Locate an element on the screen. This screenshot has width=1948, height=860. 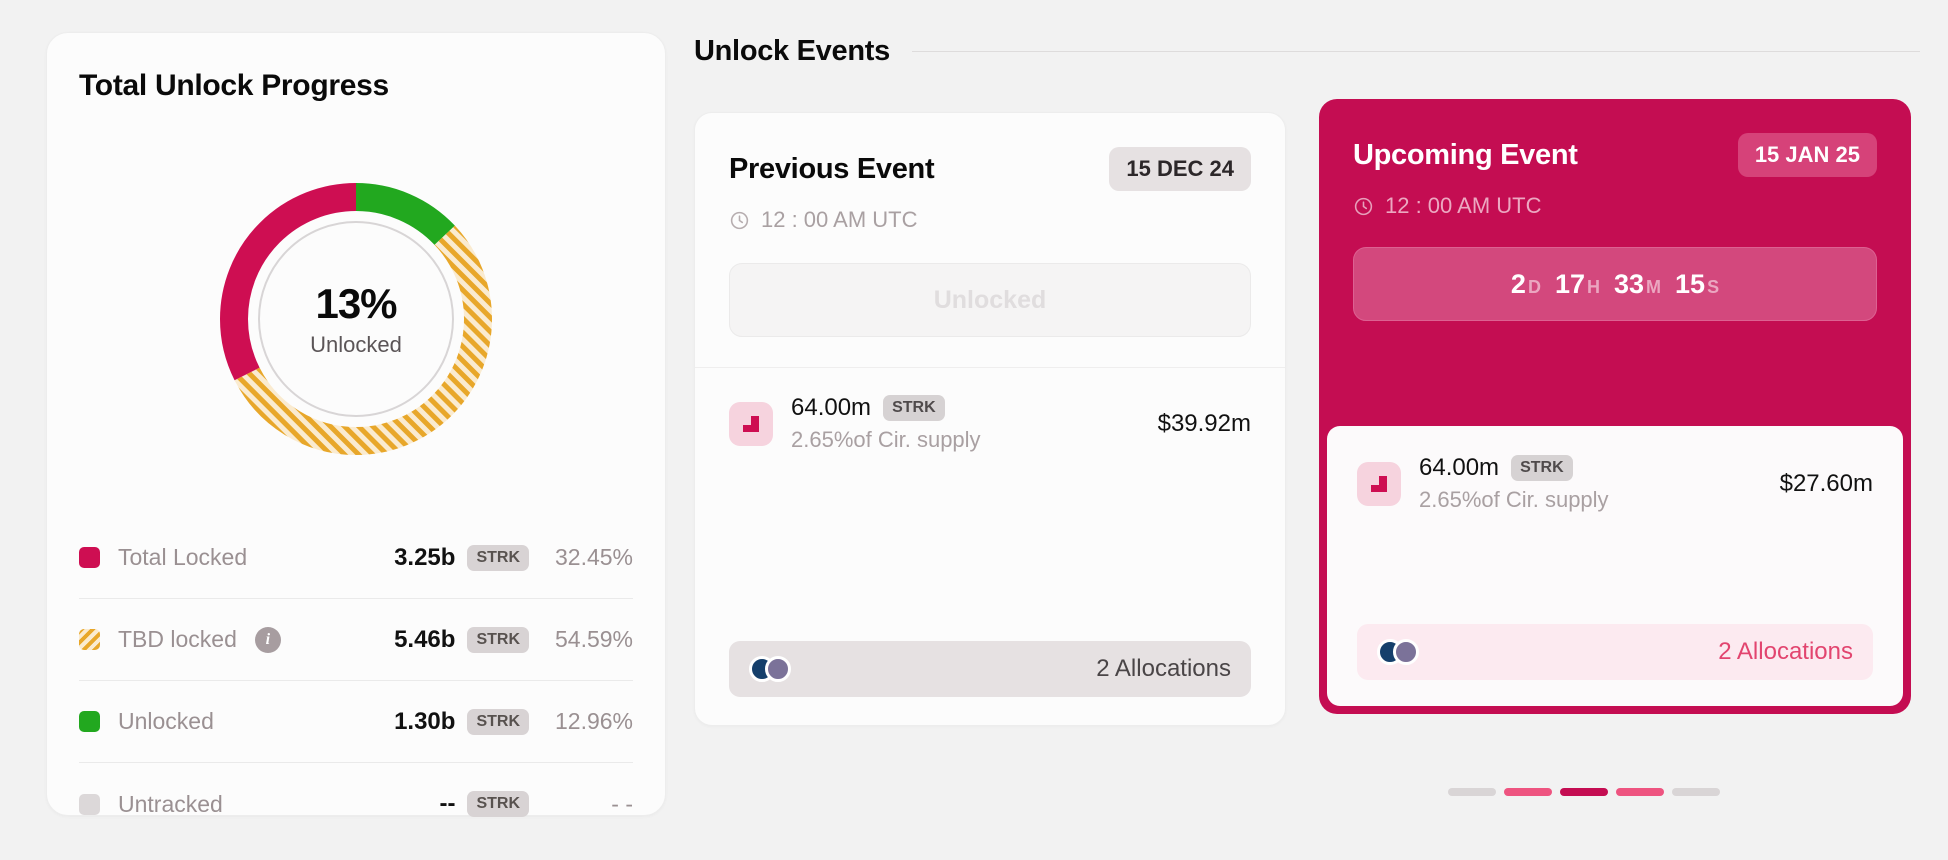
previous-allocation-row: 64.00m STRK 2.65%of Cir. supply $39.92m is located at coordinates (990, 410).